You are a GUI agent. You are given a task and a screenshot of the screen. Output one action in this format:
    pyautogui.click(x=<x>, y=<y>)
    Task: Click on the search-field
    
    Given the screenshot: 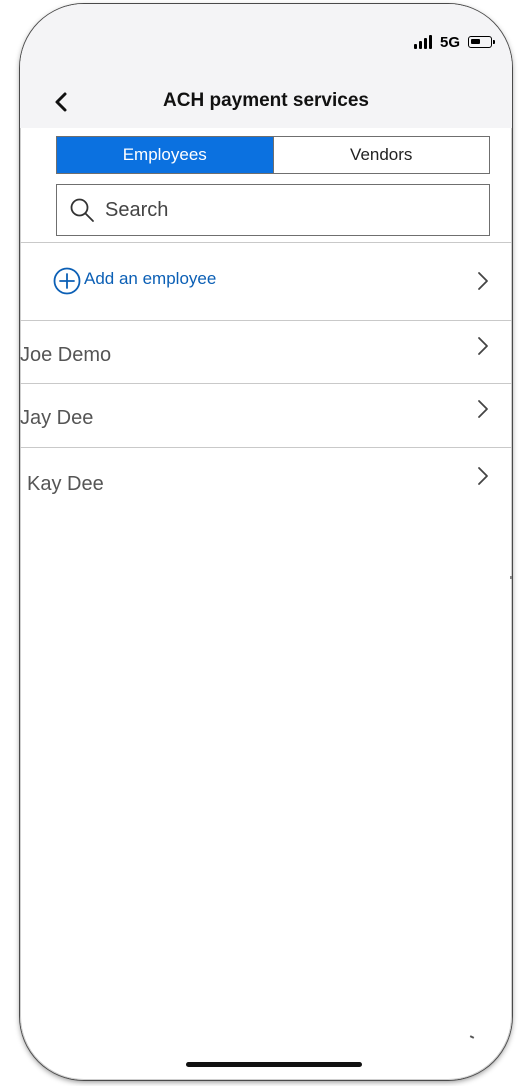 What is the action you would take?
    pyautogui.click(x=273, y=210)
    